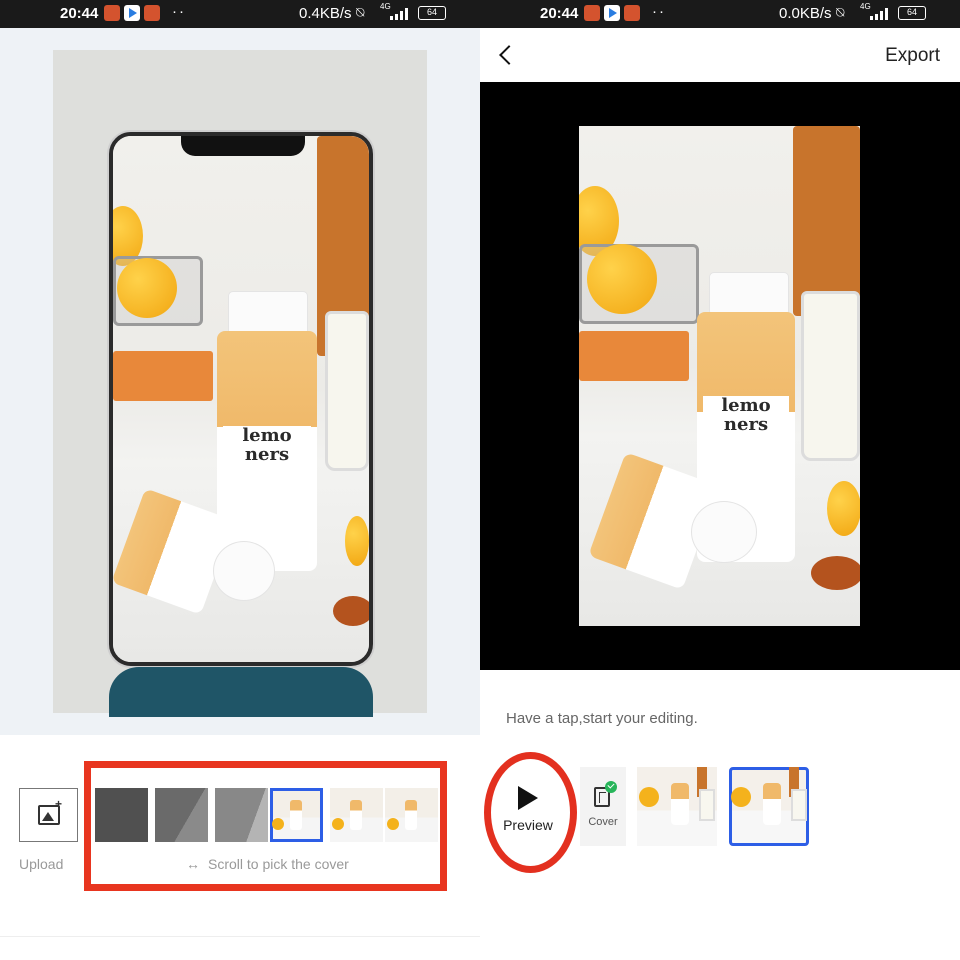 This screenshot has height=960, width=960. What do you see at coordinates (41, 864) in the screenshot?
I see `upload-label: Upload` at bounding box center [41, 864].